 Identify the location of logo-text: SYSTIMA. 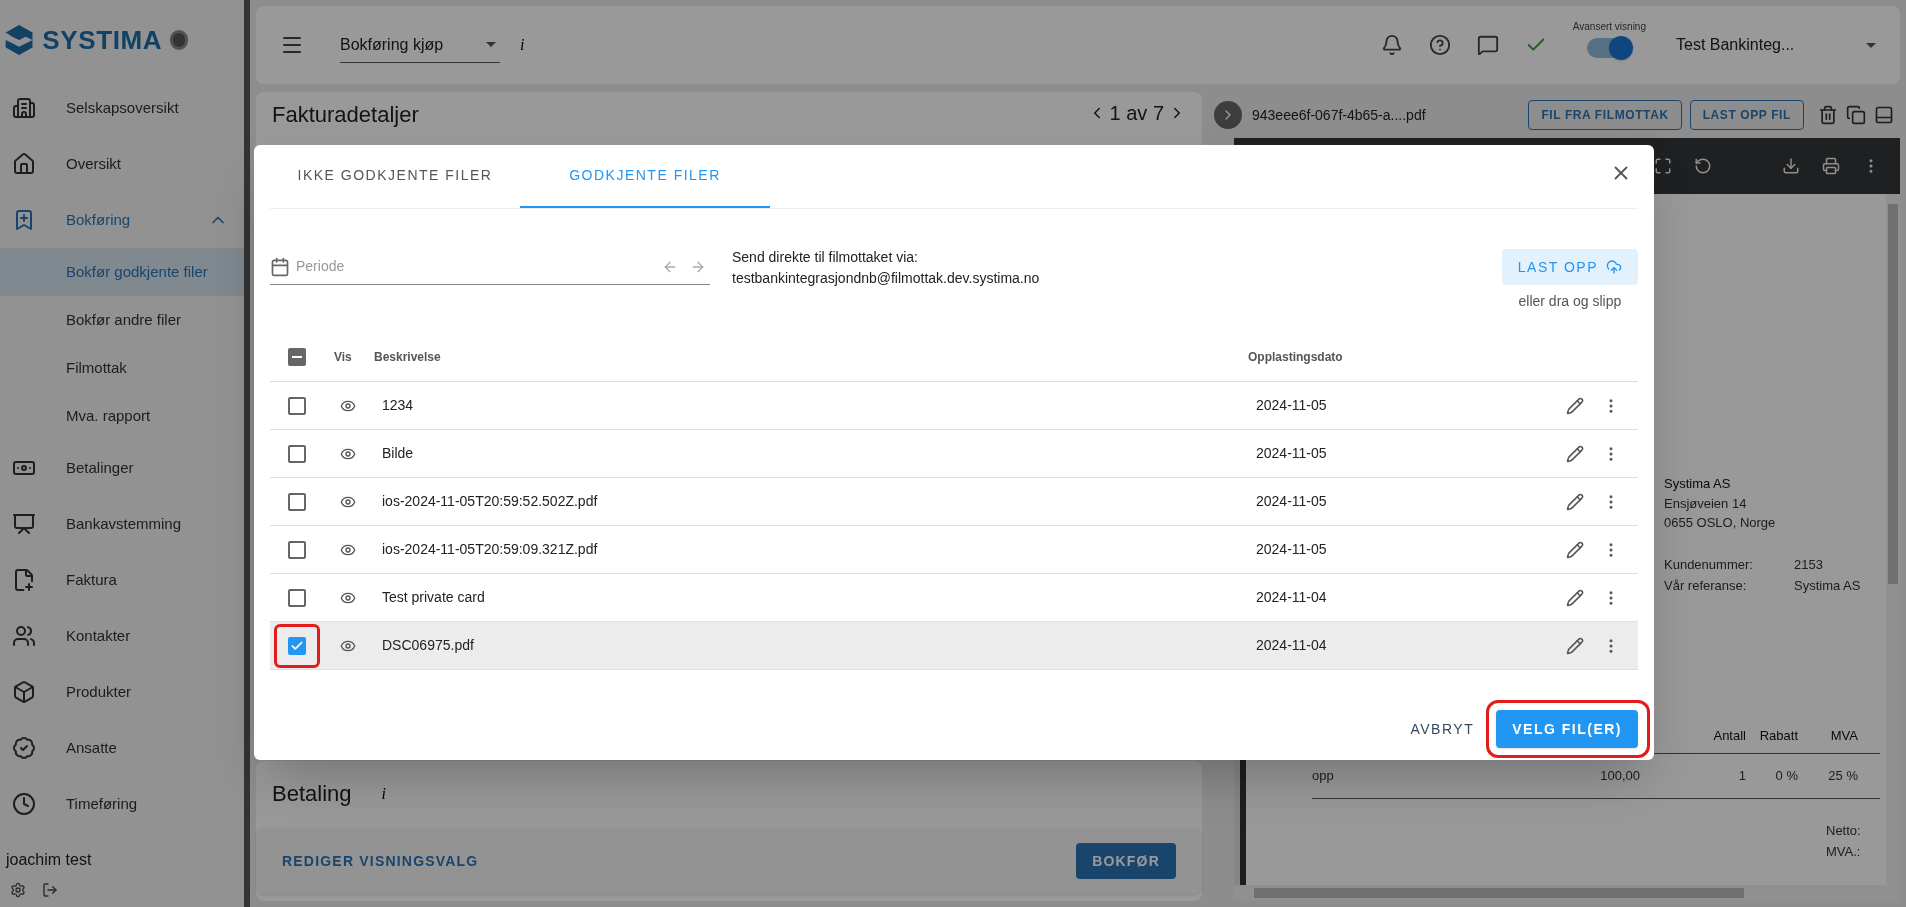
(102, 40).